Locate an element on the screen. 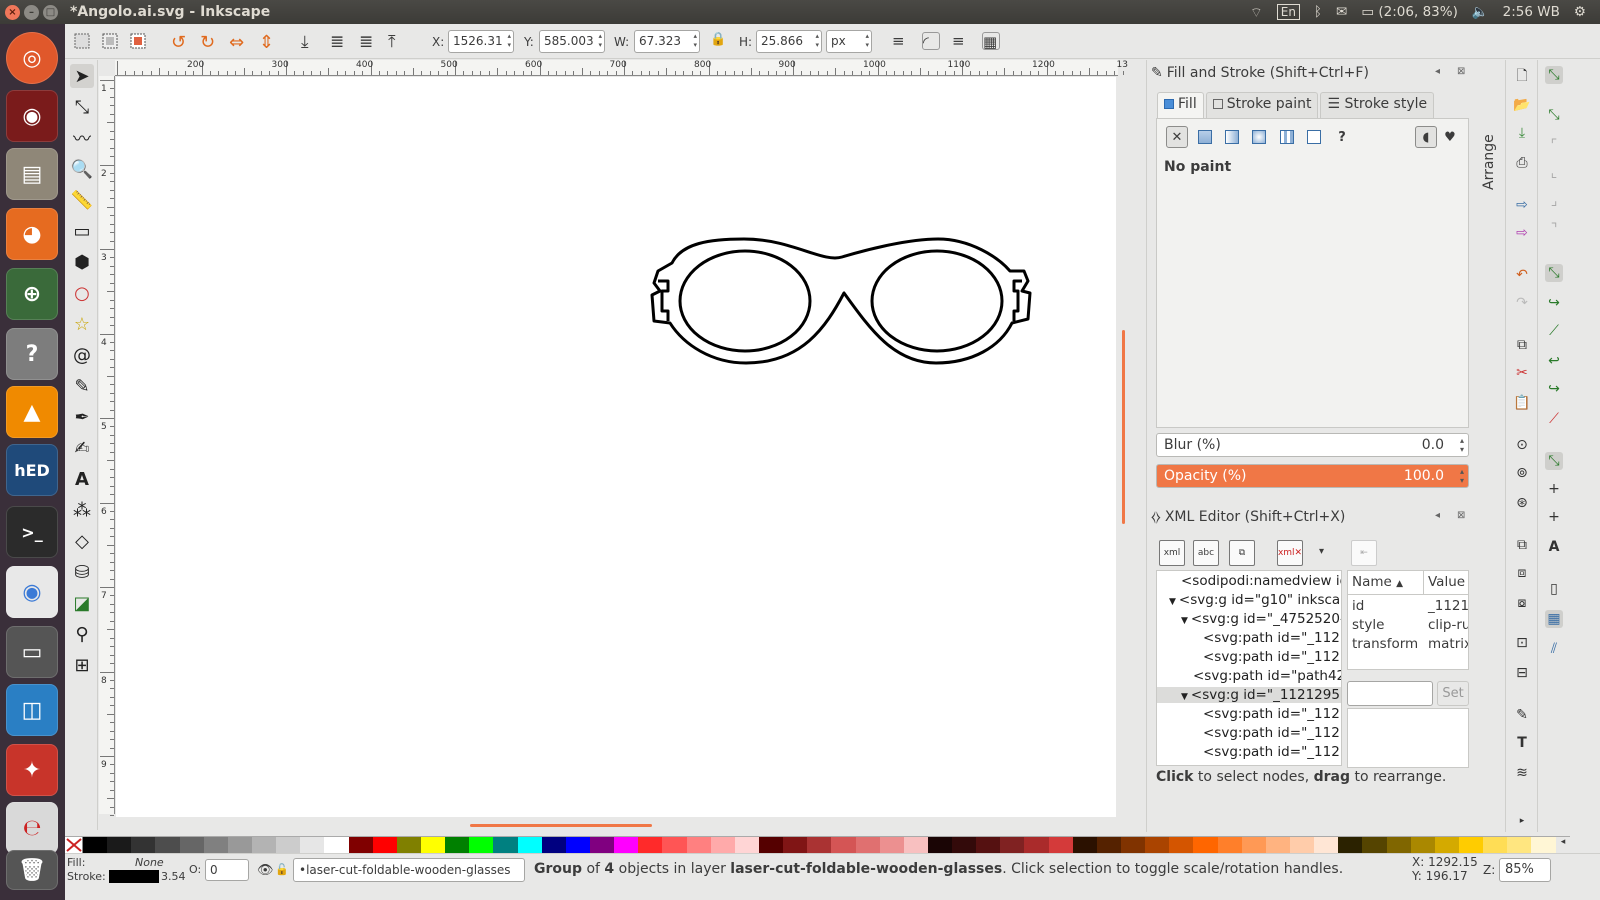 The height and width of the screenshot is (900, 1600). 3d-box-tool-icon: ⬢ is located at coordinates (82, 262).